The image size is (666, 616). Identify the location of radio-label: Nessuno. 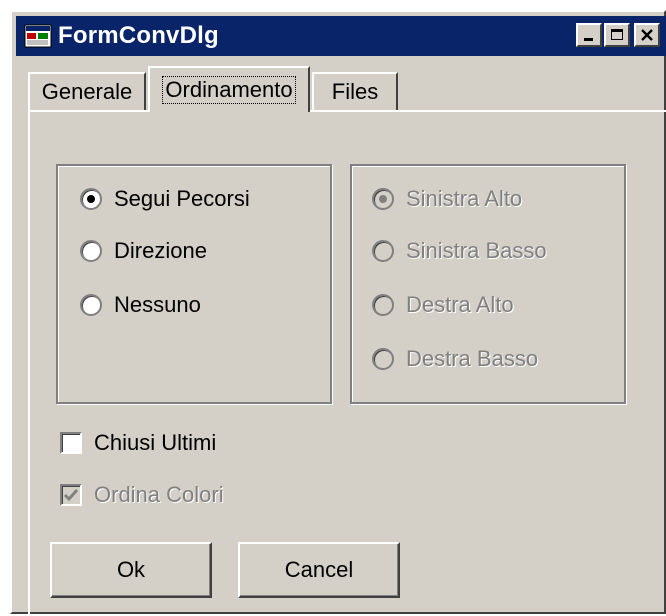
(157, 304).